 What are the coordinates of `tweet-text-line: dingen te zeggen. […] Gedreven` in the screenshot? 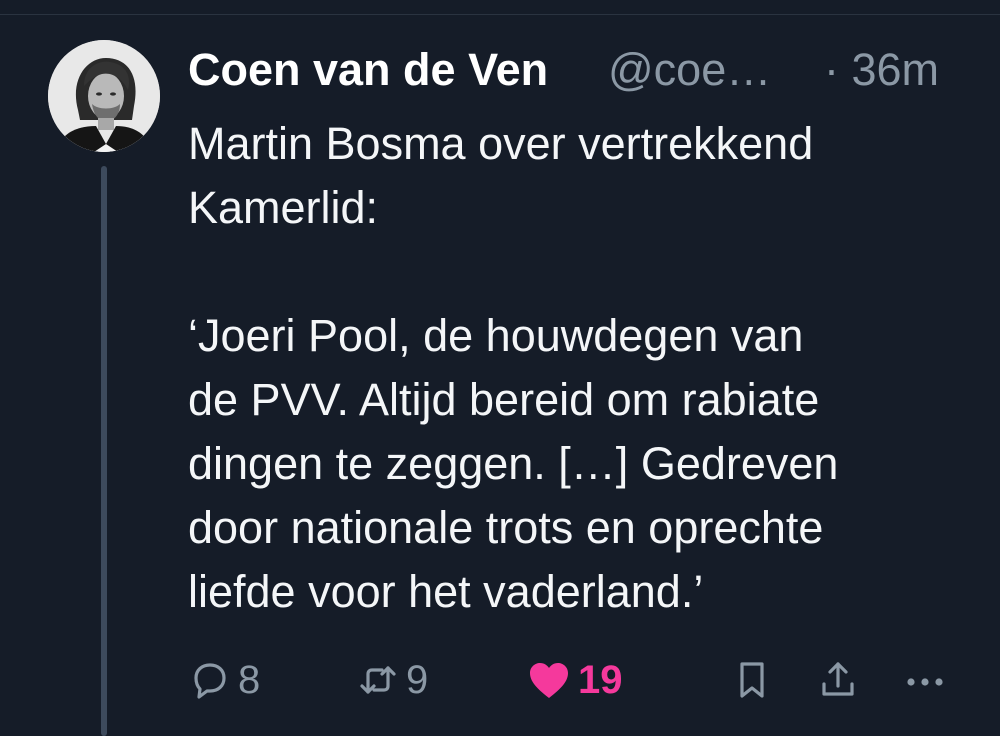 It's located at (513, 463).